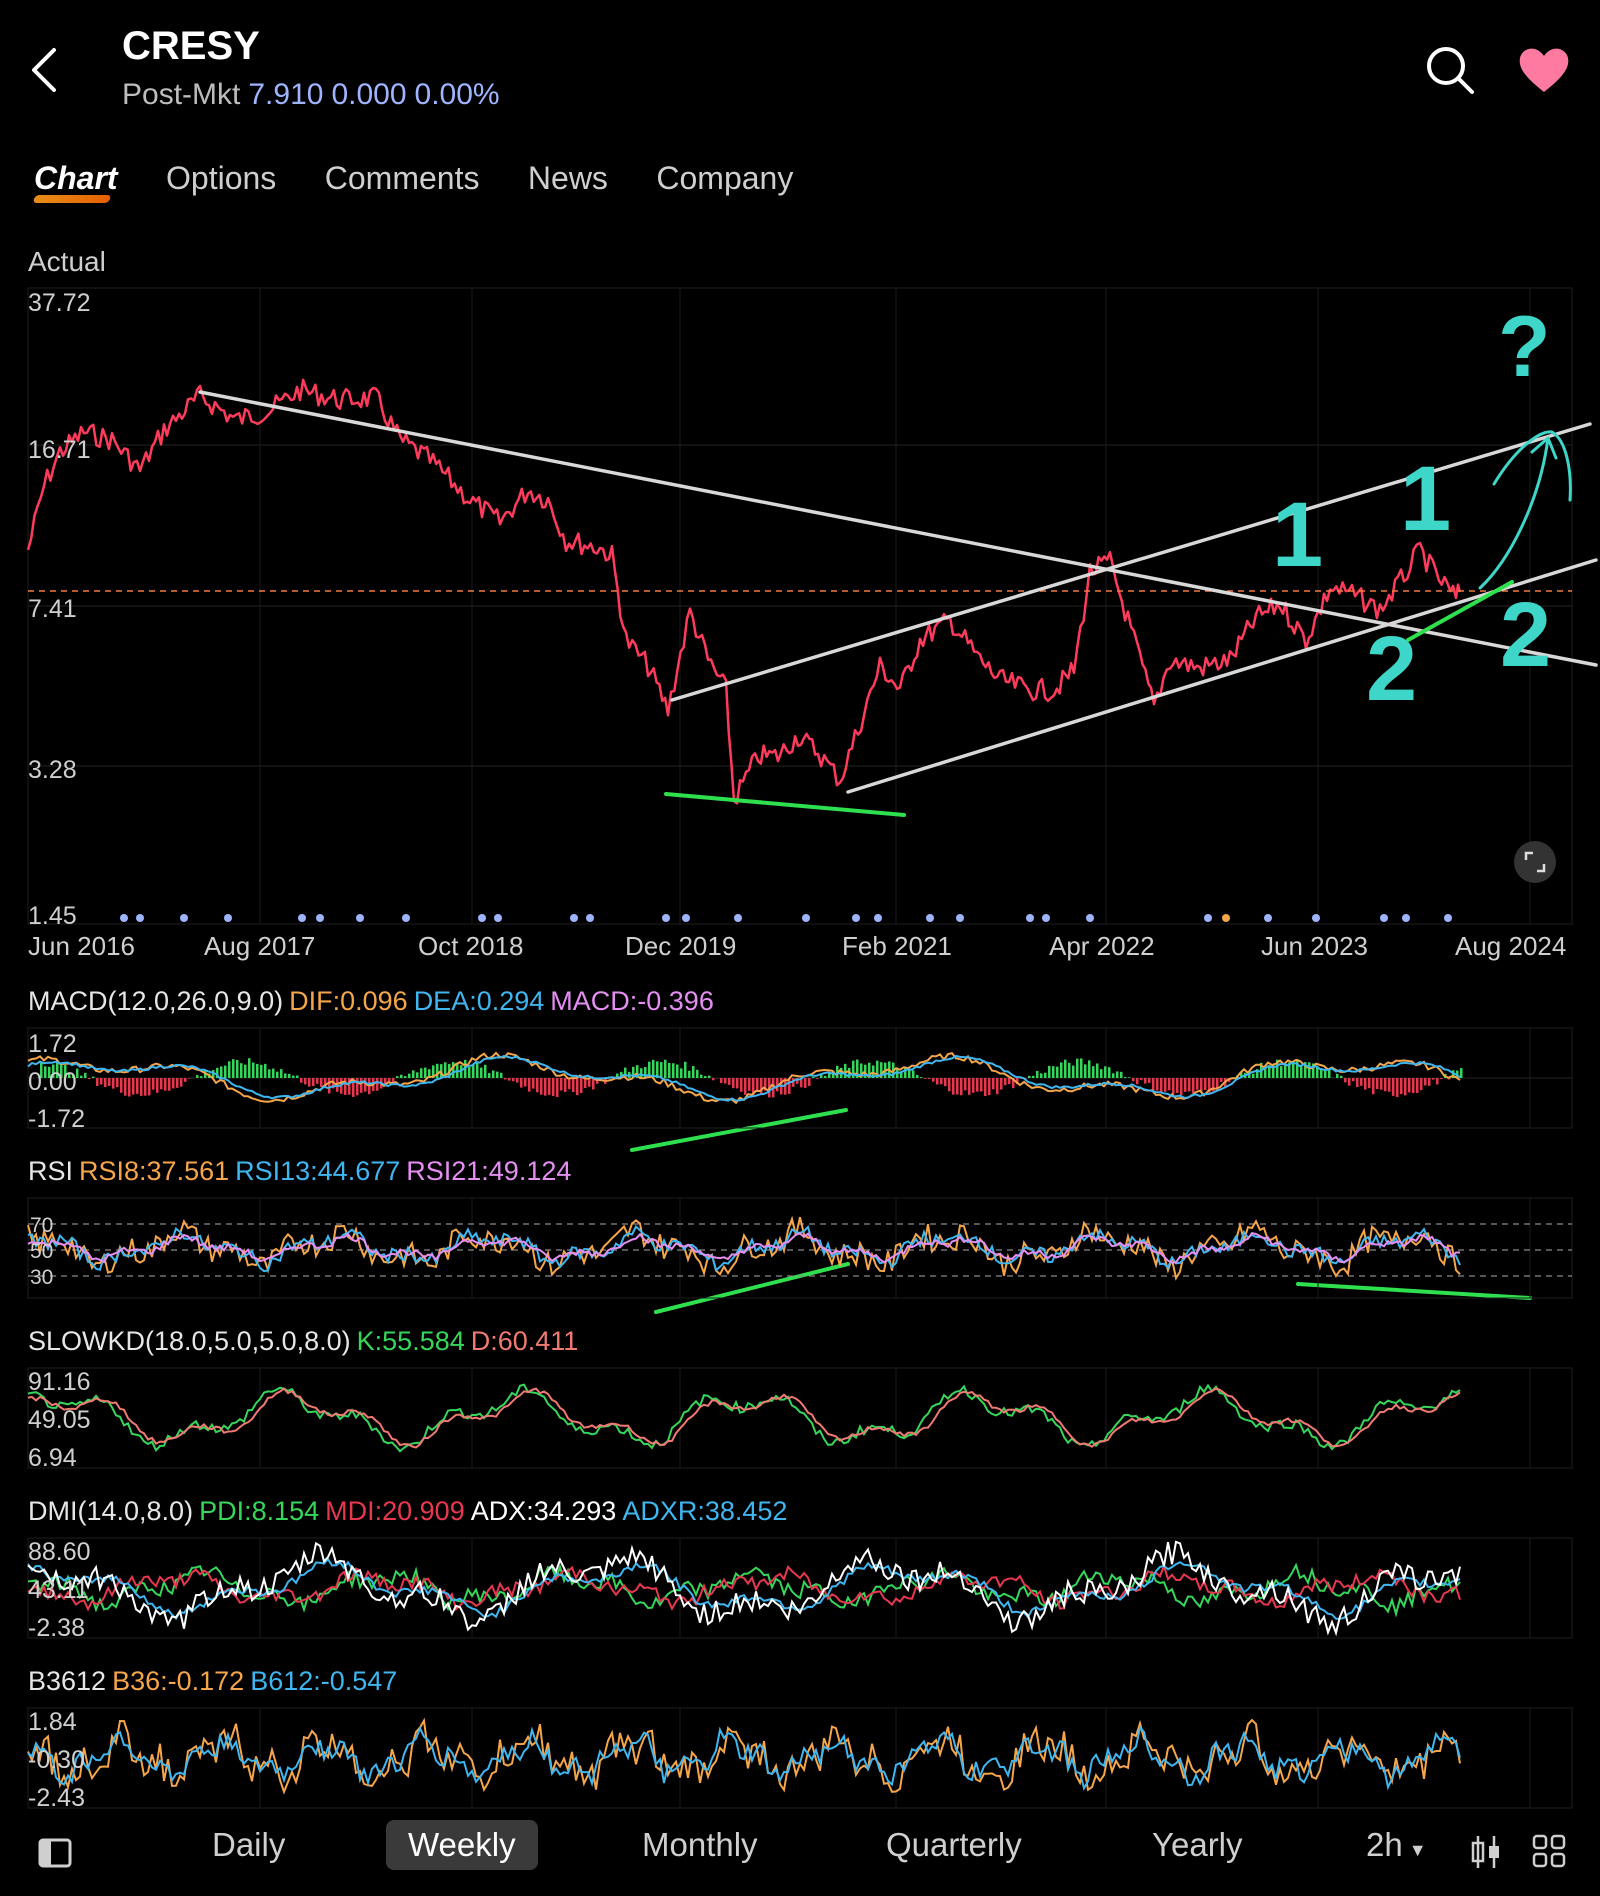 The width and height of the screenshot is (1600, 1896). Describe the element at coordinates (700, 1845) in the screenshot. I see `period-monthly: Monthly` at that location.